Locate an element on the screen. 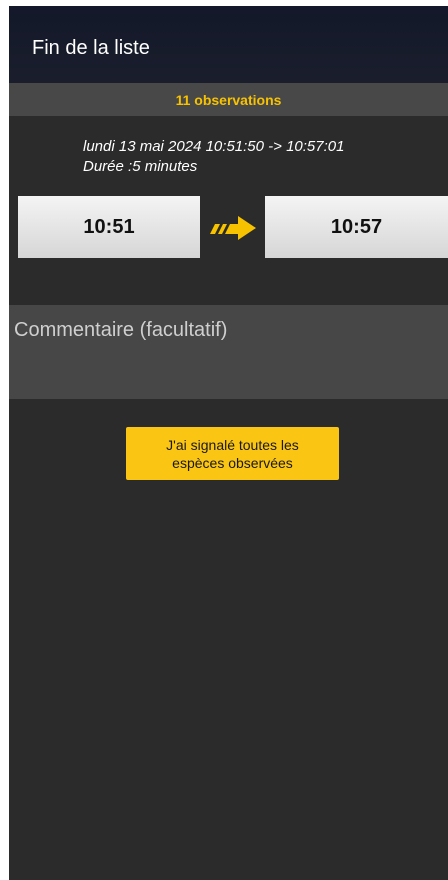 This screenshot has height=880, width=448. comment-placeholder: Commentaire (facultatif) is located at coordinates (121, 330).